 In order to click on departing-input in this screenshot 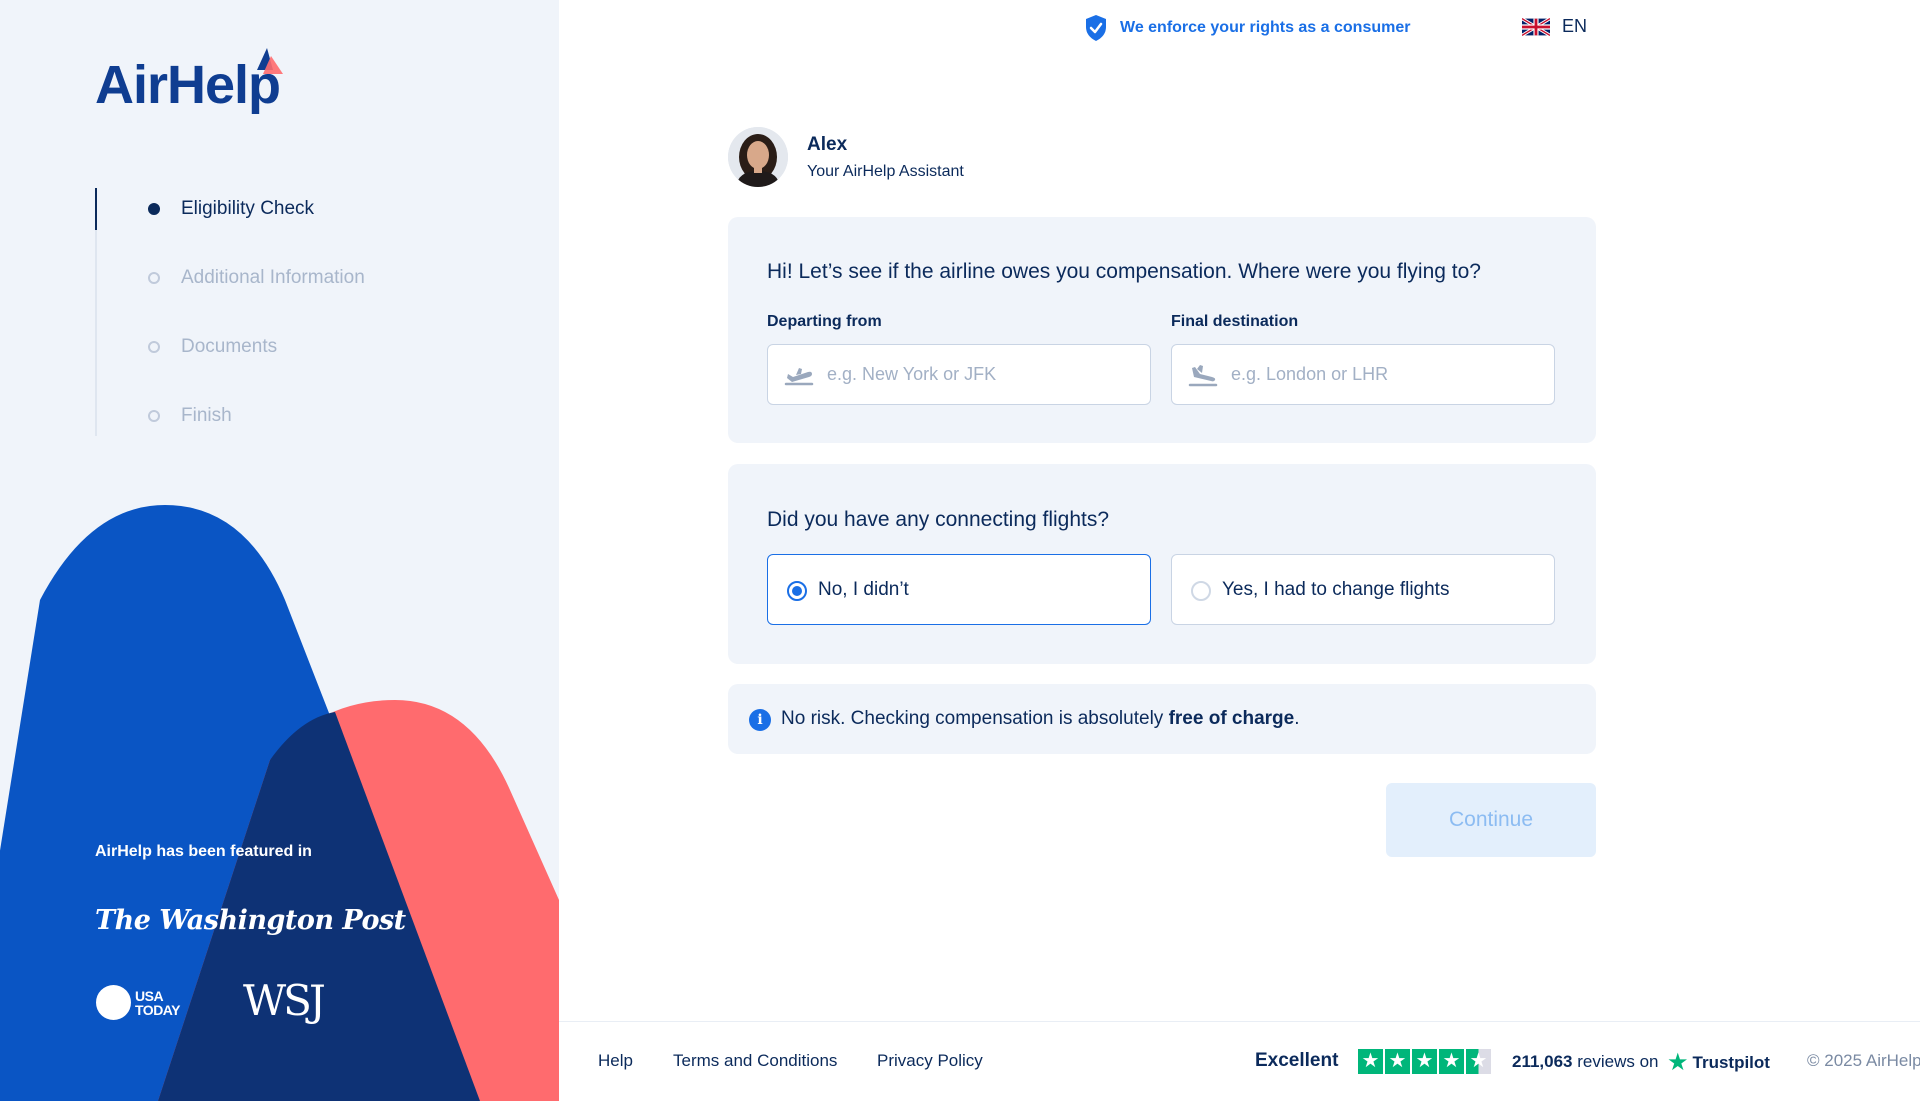, I will do `click(982, 374)`.